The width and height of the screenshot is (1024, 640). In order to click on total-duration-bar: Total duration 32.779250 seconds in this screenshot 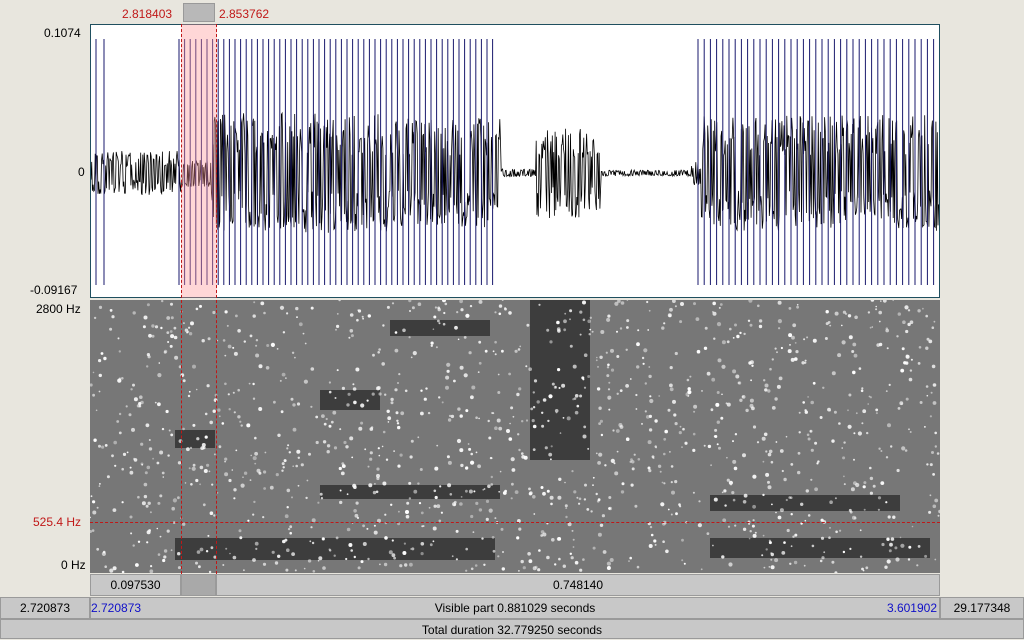, I will do `click(512, 629)`.